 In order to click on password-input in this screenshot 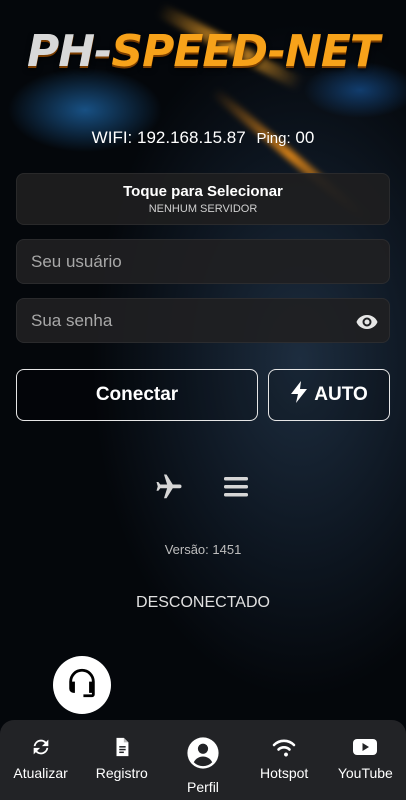, I will do `click(181, 320)`.